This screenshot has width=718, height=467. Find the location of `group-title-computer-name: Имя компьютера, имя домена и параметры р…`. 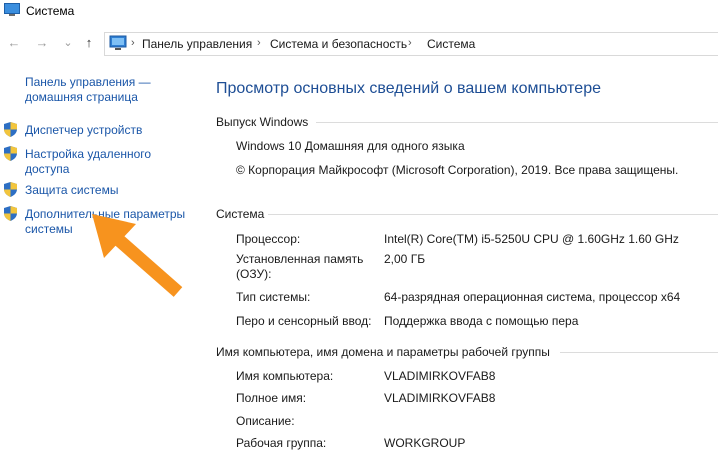

group-title-computer-name: Имя компьютера, имя домена и параметры р… is located at coordinates (383, 352).